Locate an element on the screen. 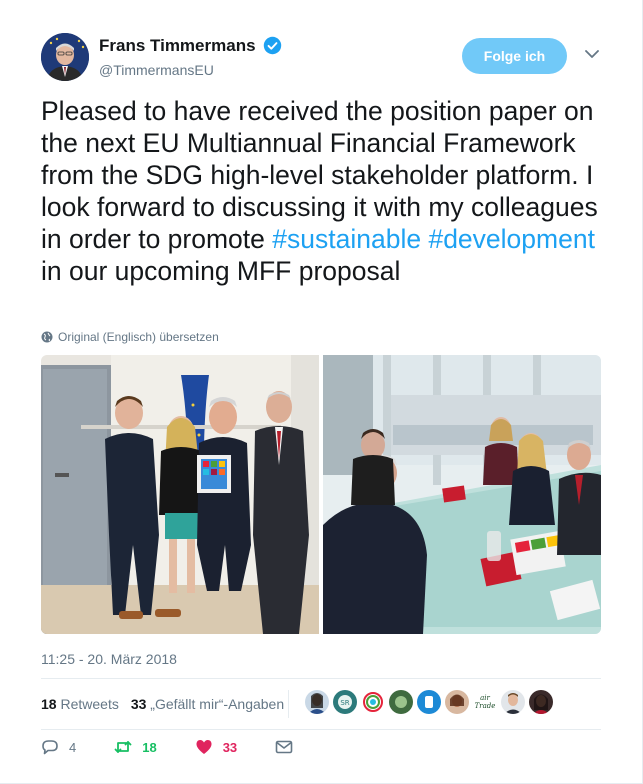 This screenshot has height=784, width=643. svg-text: Trade is located at coordinates (485, 706).